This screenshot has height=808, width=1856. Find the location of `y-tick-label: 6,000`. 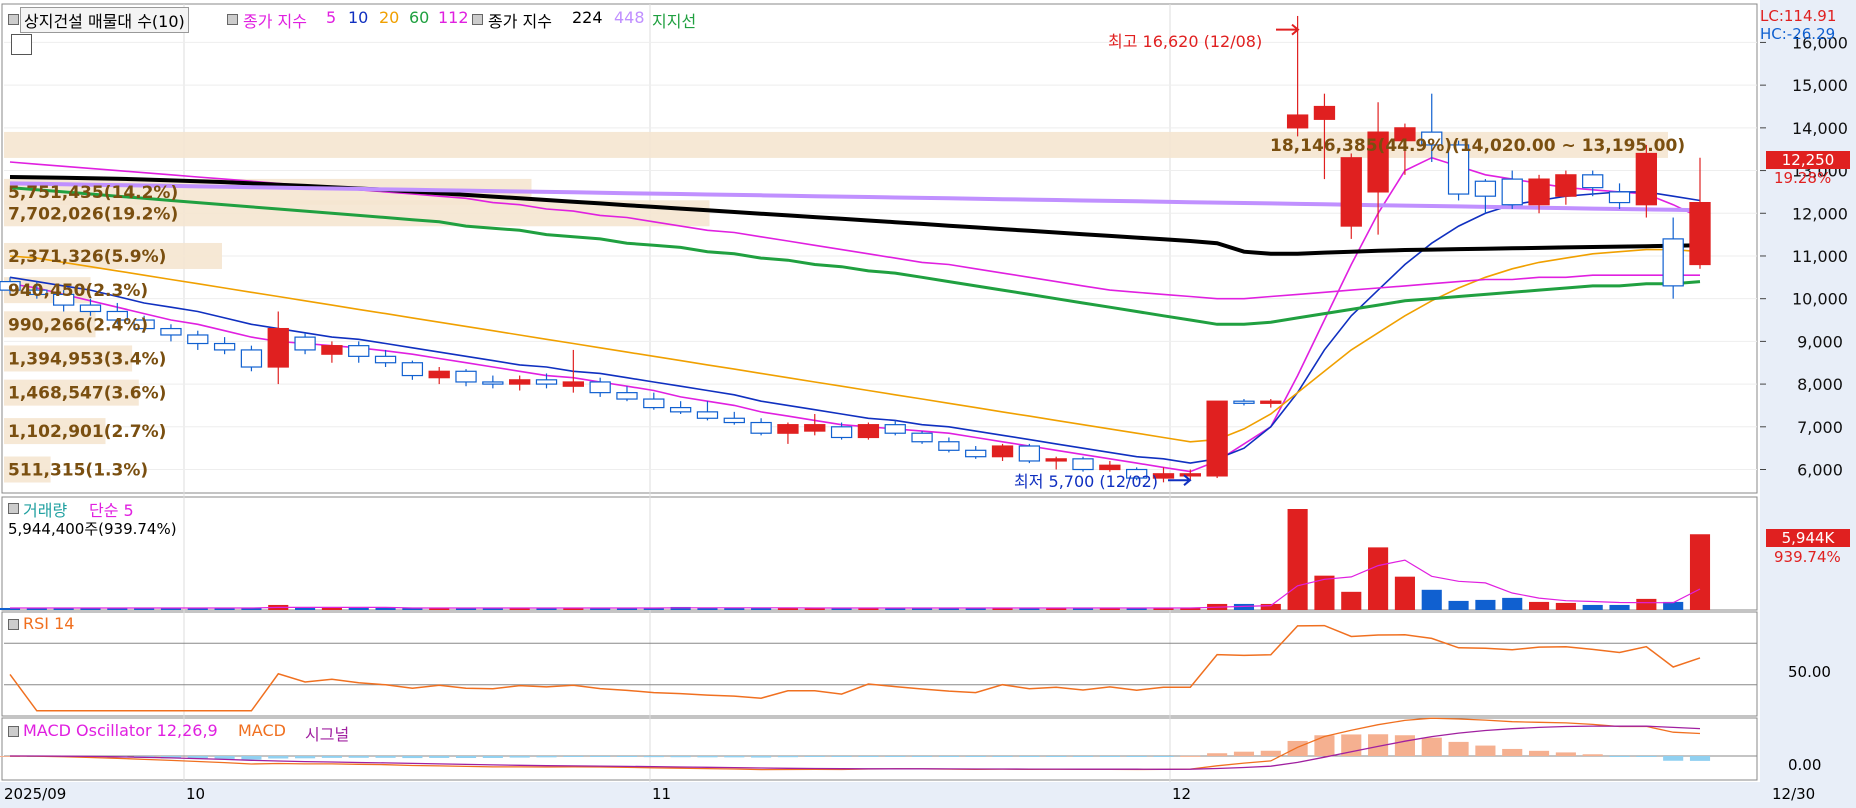

y-tick-label: 6,000 is located at coordinates (1820, 470).